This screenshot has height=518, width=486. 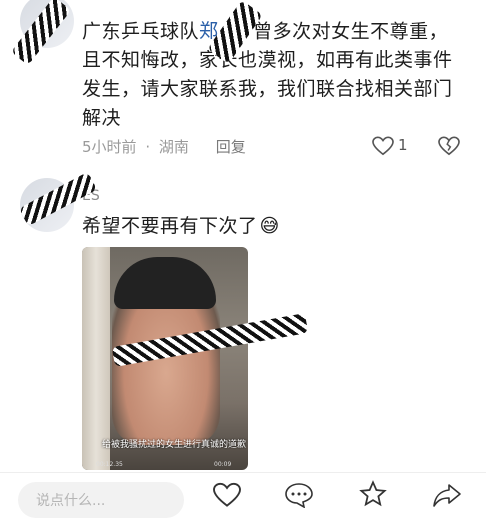 I want to click on timestamp: 5小时前, so click(x=109, y=147).